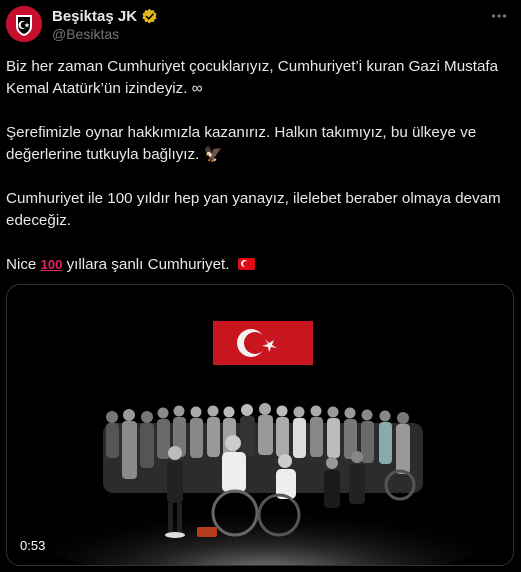 This screenshot has width=521, height=572. I want to click on verified-badge-icon, so click(149, 16).